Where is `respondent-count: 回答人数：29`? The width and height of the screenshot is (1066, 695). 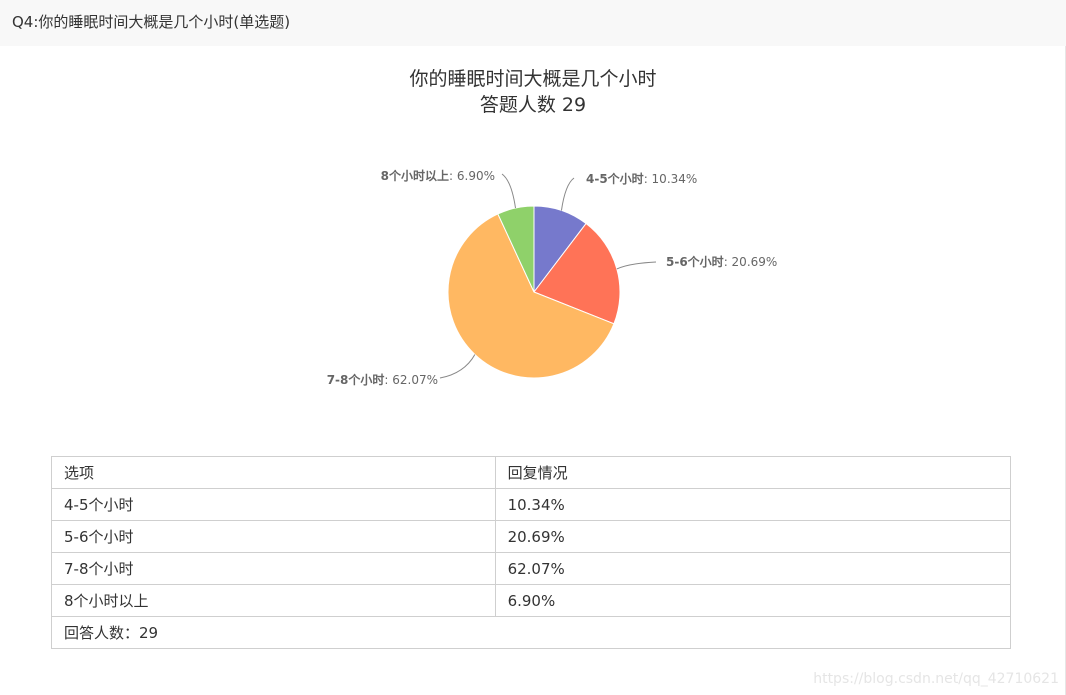
respondent-count: 回答人数：29 is located at coordinates (531, 632).